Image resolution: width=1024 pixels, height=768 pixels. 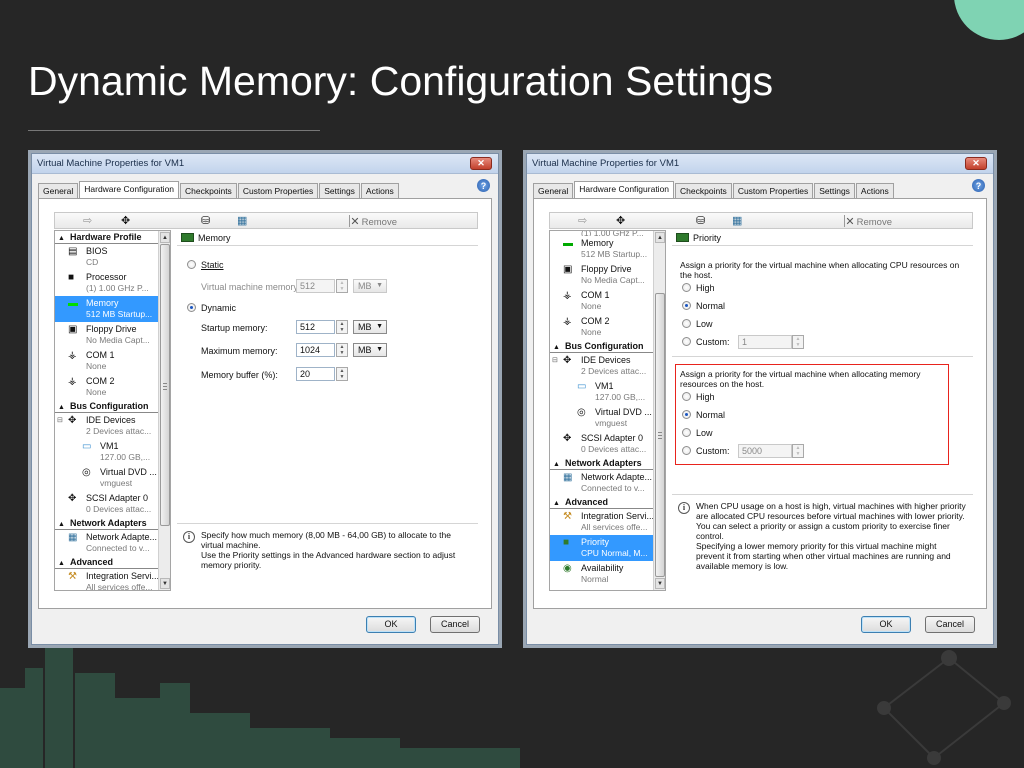 What do you see at coordinates (342, 286) in the screenshot?
I see `vm-memory-spinner: ▲ ▼` at bounding box center [342, 286].